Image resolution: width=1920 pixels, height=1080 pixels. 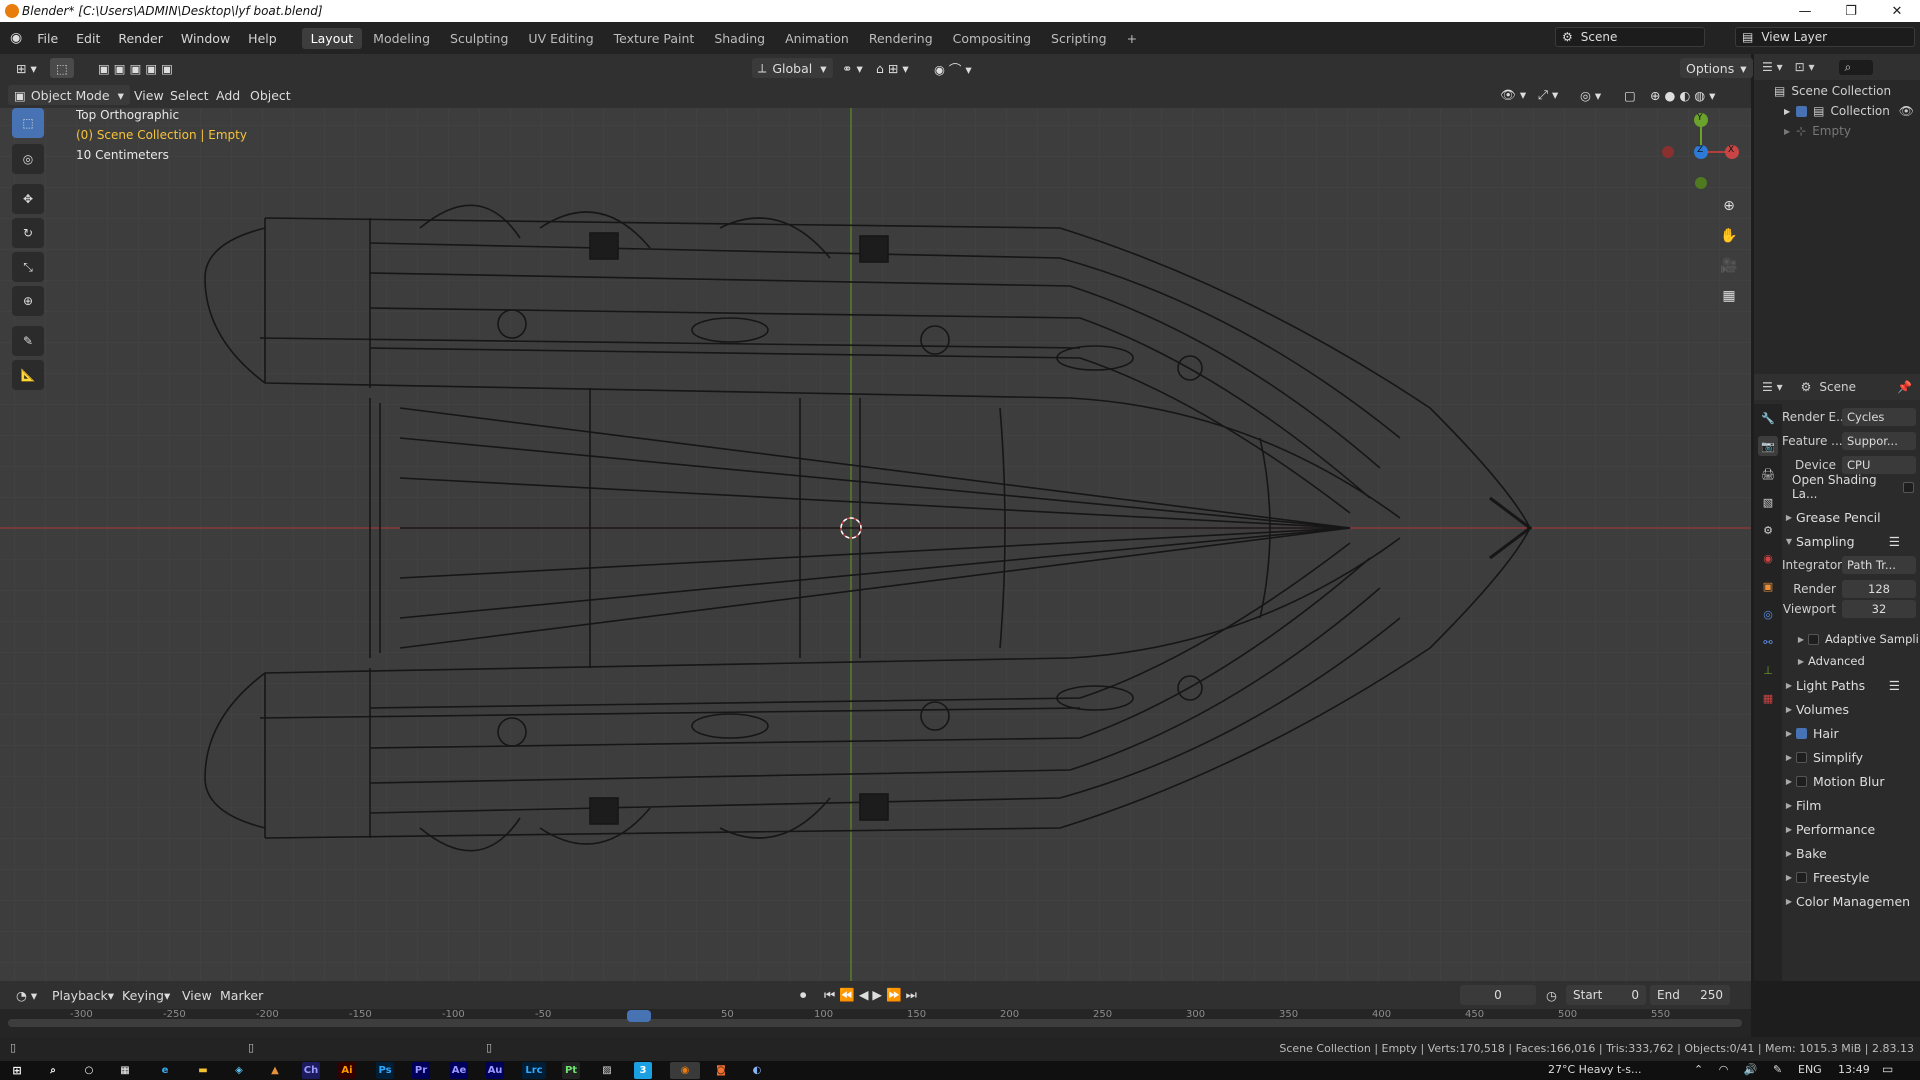 I want to click on clock: 13:49, so click(x=1854, y=1069).